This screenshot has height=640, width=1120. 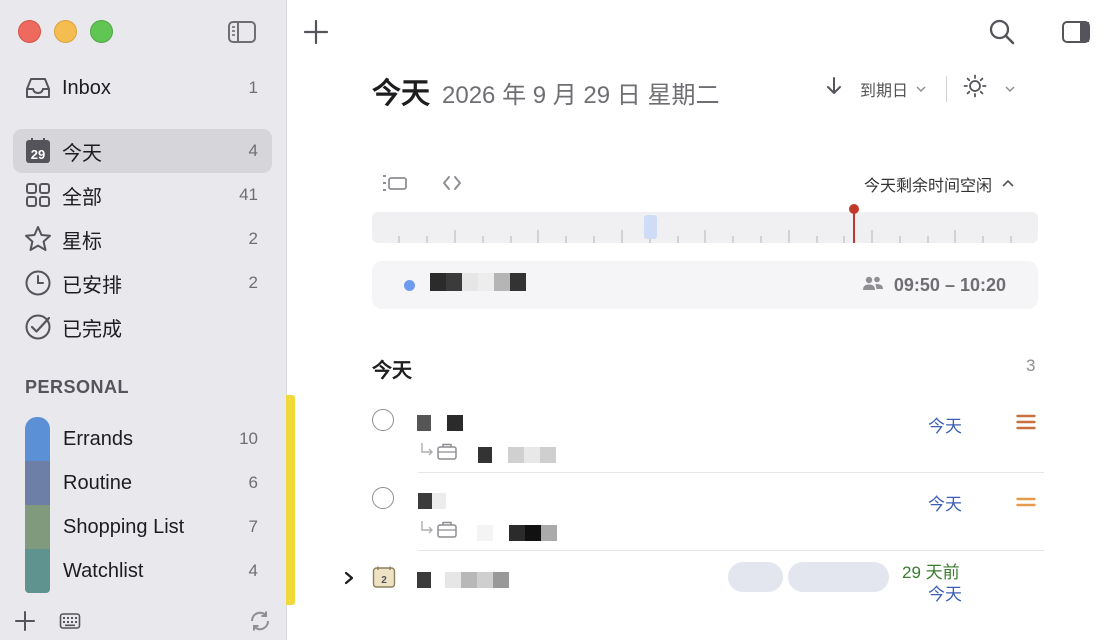 I want to click on clock-icon, so click(x=38, y=283).